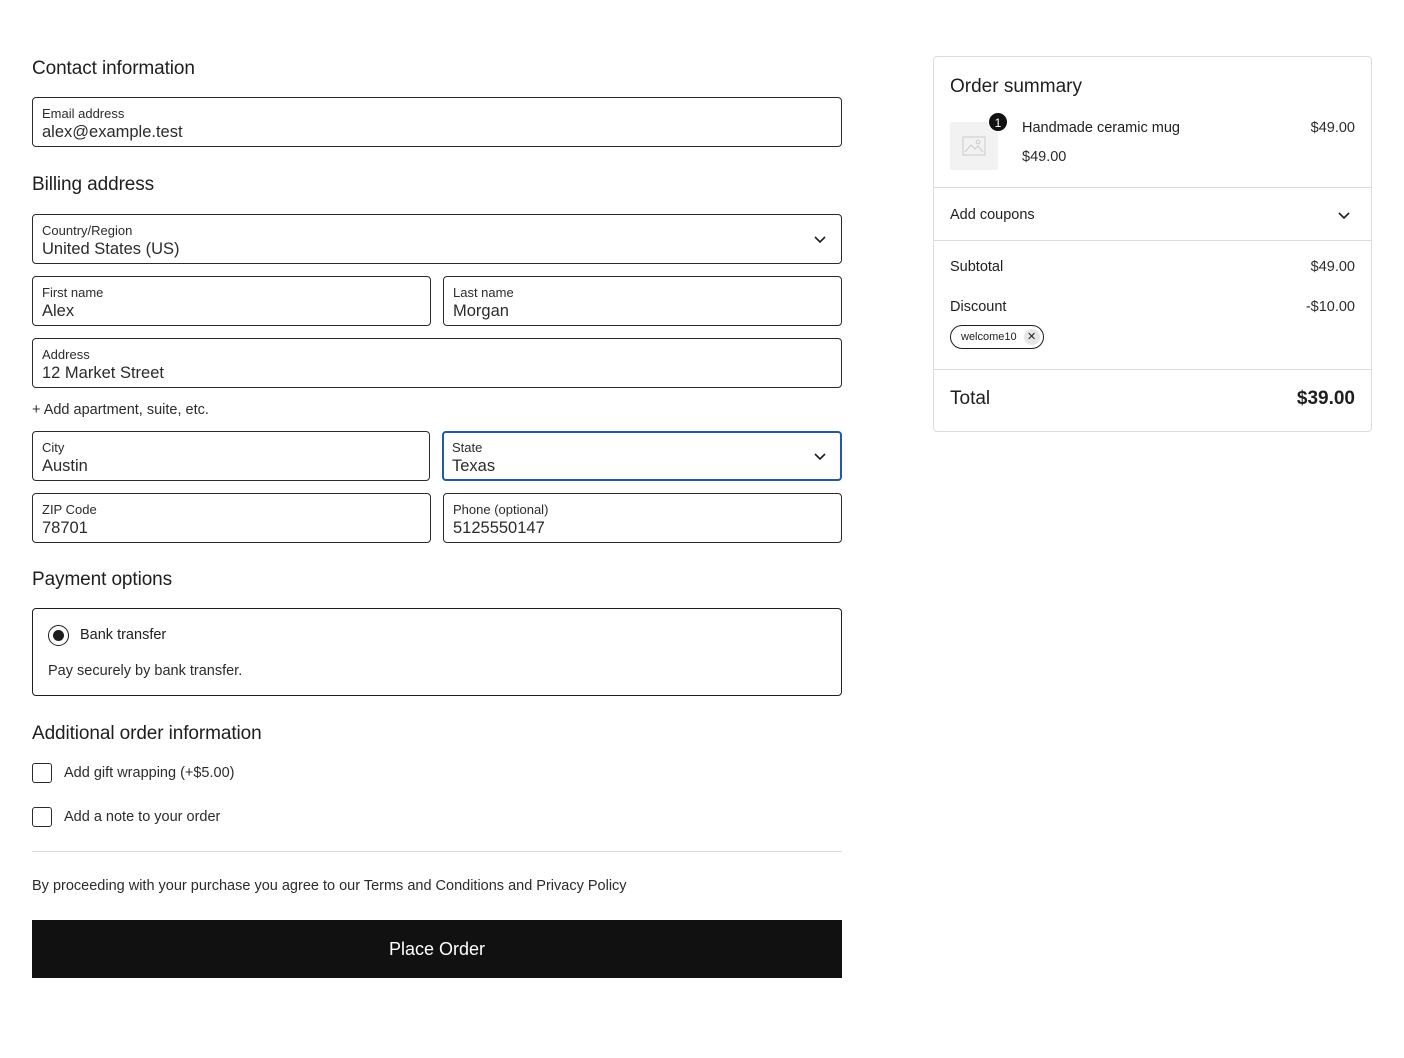 This screenshot has height=1058, width=1404. What do you see at coordinates (1332, 128) in the screenshot?
I see `product-line-price: $49.00` at bounding box center [1332, 128].